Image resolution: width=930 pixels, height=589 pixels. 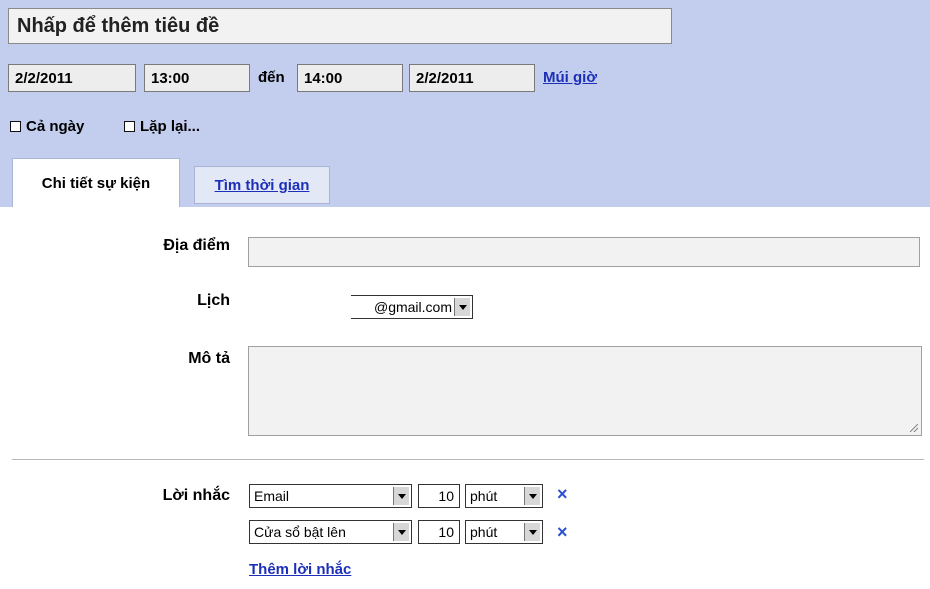 I want to click on all-day-label: Cả ngày, so click(x=55, y=126).